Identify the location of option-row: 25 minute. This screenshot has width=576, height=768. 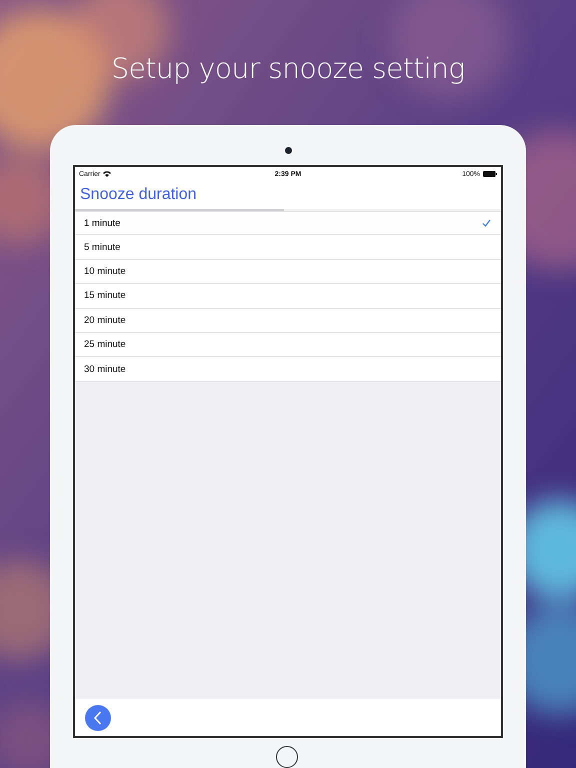
(288, 345).